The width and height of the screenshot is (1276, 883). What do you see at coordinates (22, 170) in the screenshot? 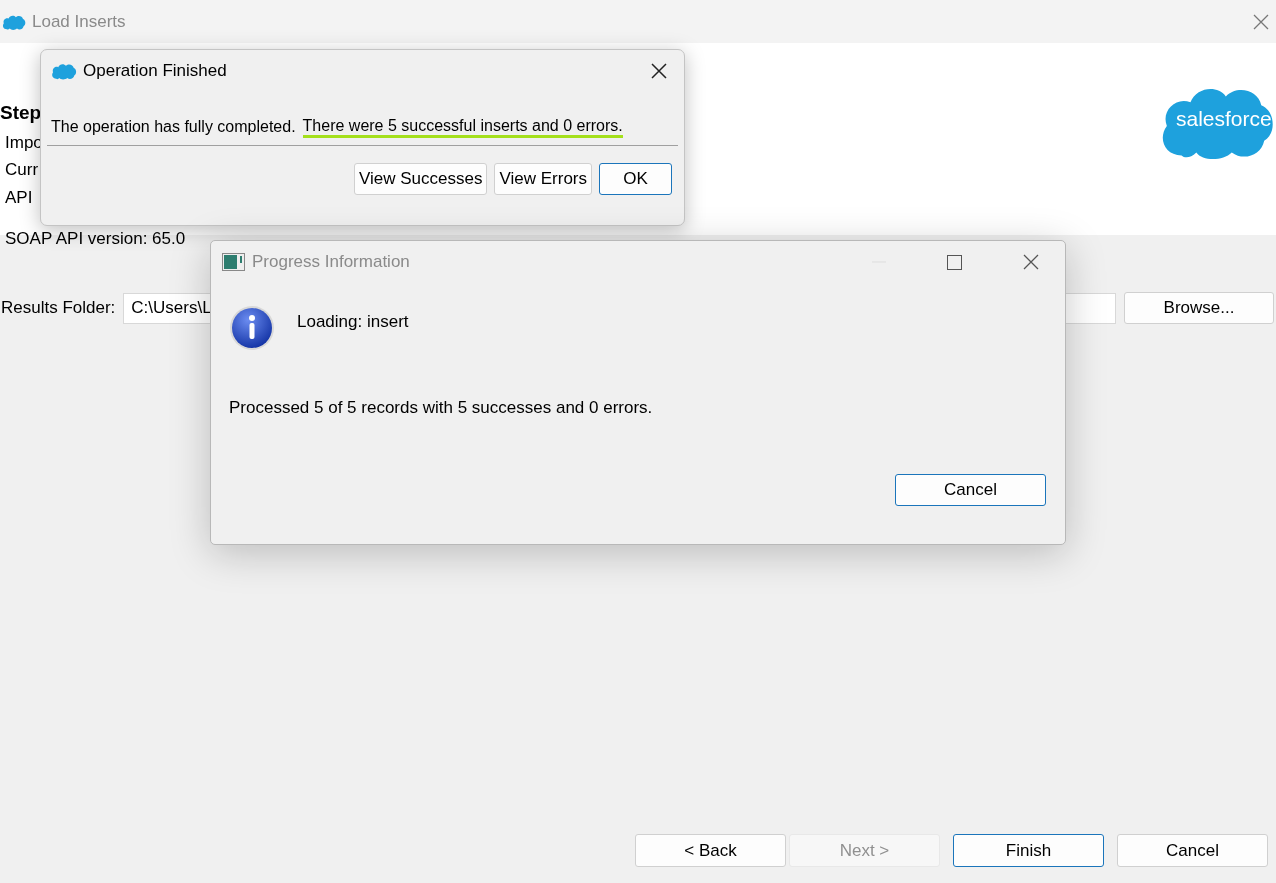
I see `info-line: Curr` at bounding box center [22, 170].